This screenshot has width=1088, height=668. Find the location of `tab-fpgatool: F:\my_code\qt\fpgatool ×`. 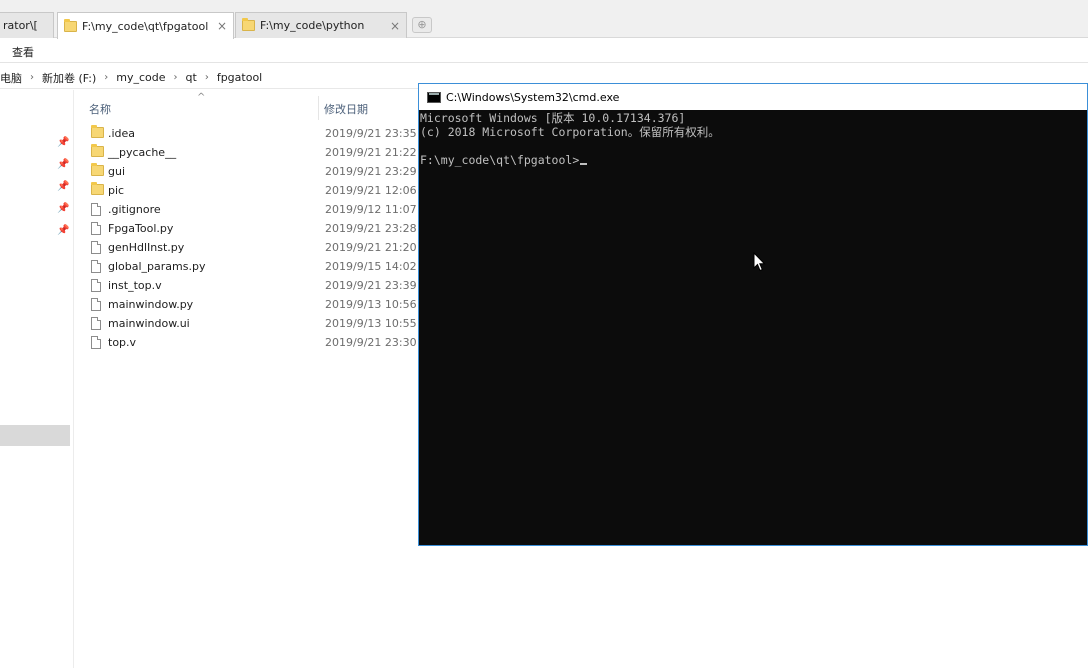

tab-fpgatool: F:\my_code\qt\fpgatool × is located at coordinates (145, 25).